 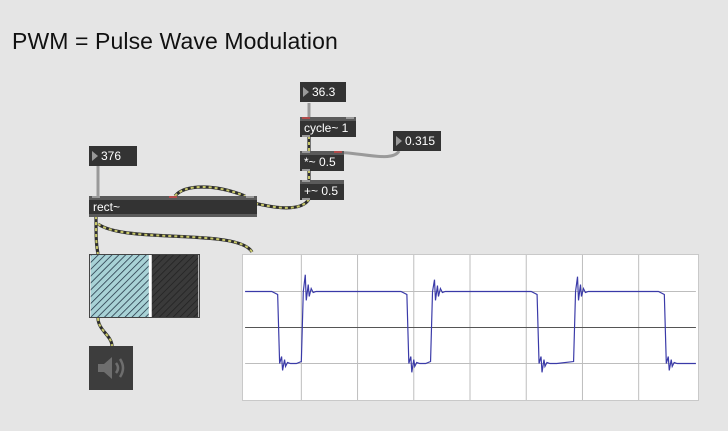 I want to click on meter-inactive-region, so click(x=175, y=286).